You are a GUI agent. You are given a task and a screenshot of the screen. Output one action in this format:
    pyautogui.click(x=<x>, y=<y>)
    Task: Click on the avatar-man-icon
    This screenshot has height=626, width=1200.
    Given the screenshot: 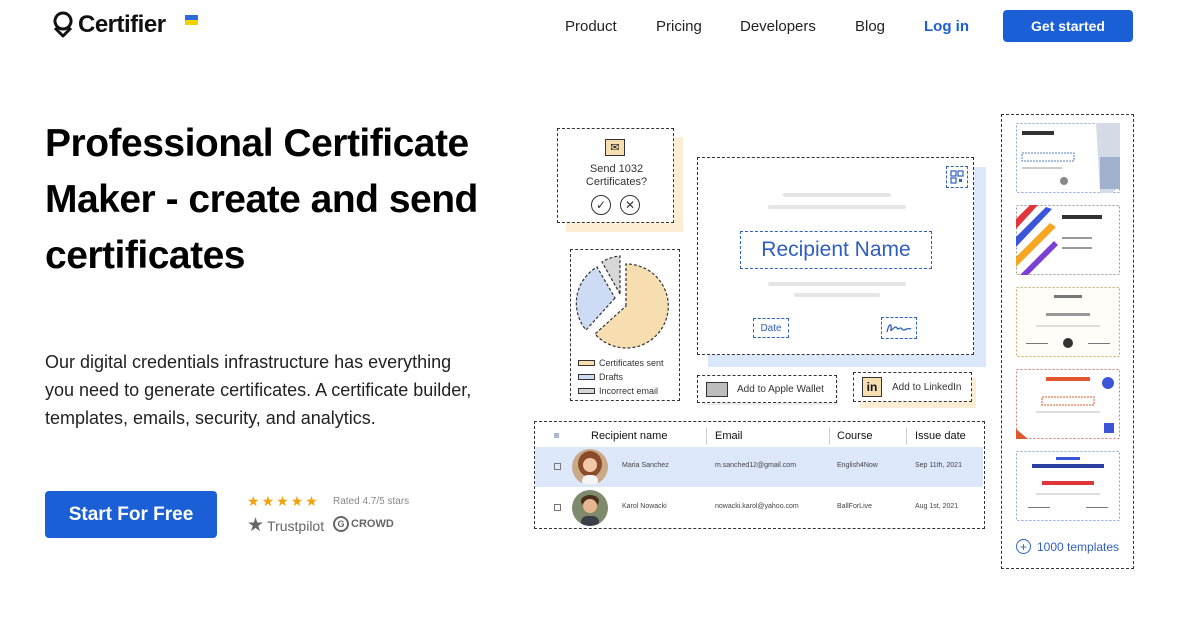 What is the action you would take?
    pyautogui.click(x=590, y=508)
    